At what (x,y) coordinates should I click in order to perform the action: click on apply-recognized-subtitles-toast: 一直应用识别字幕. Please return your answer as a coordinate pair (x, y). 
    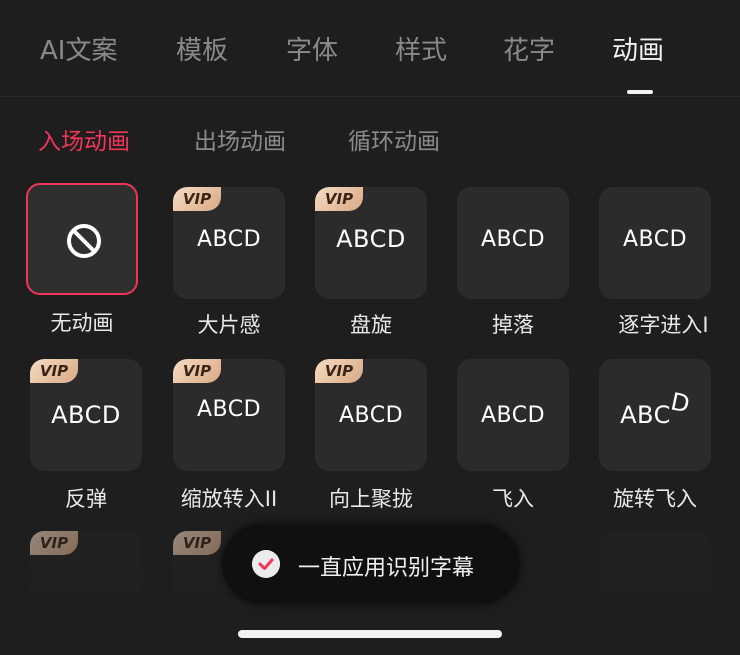
    Looking at the image, I should click on (371, 564).